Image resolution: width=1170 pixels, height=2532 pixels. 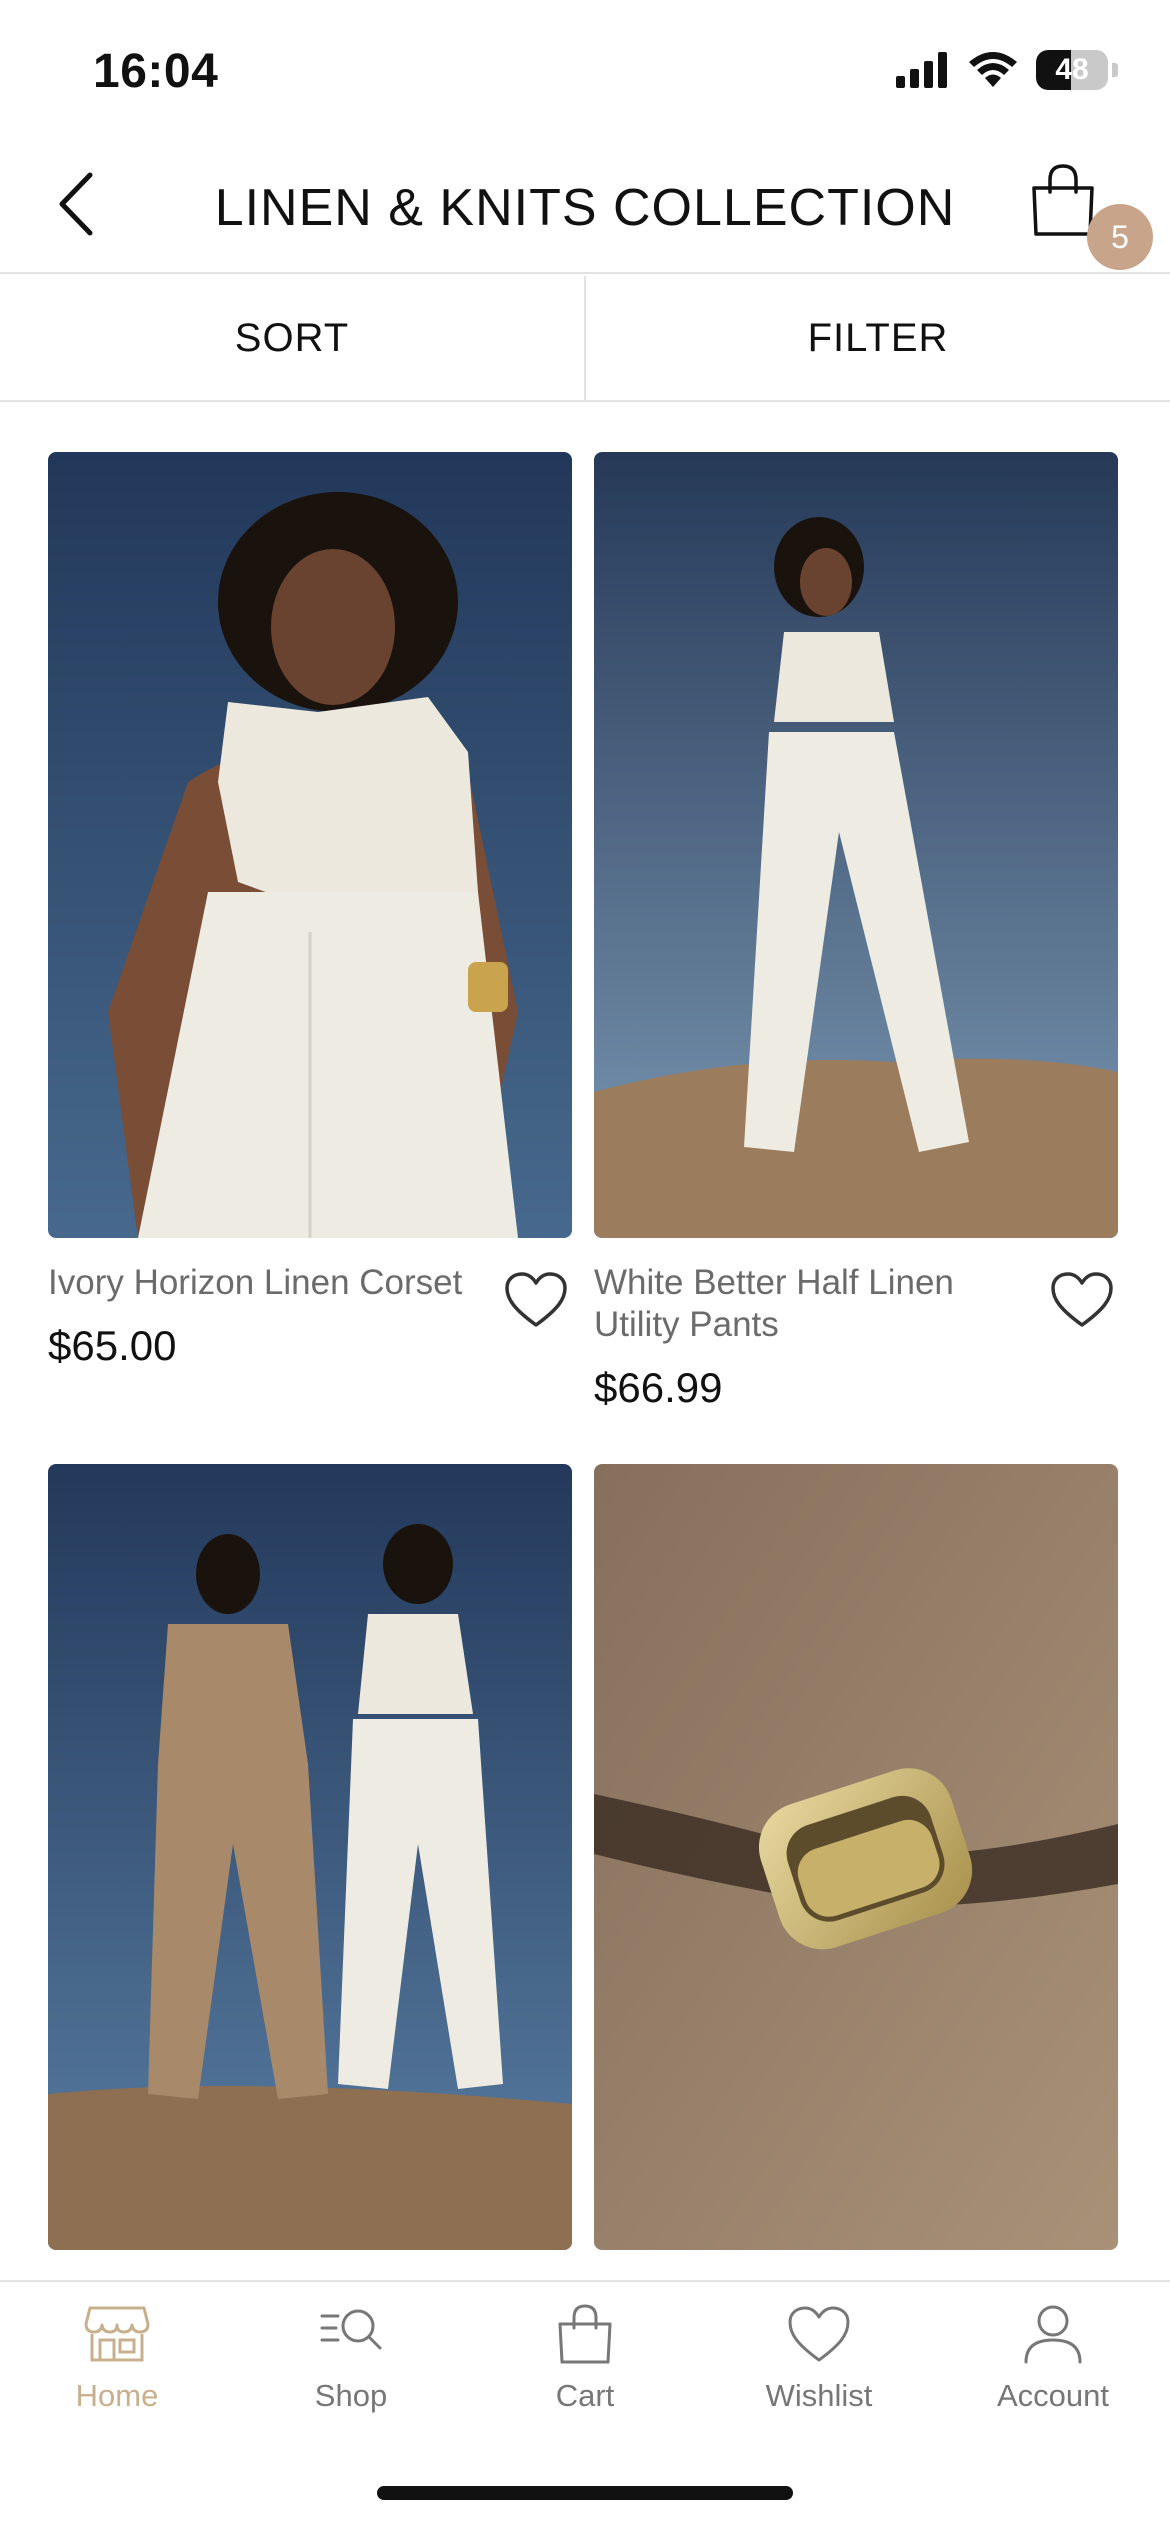 I want to click on search-list-icon, so click(x=351, y=2329).